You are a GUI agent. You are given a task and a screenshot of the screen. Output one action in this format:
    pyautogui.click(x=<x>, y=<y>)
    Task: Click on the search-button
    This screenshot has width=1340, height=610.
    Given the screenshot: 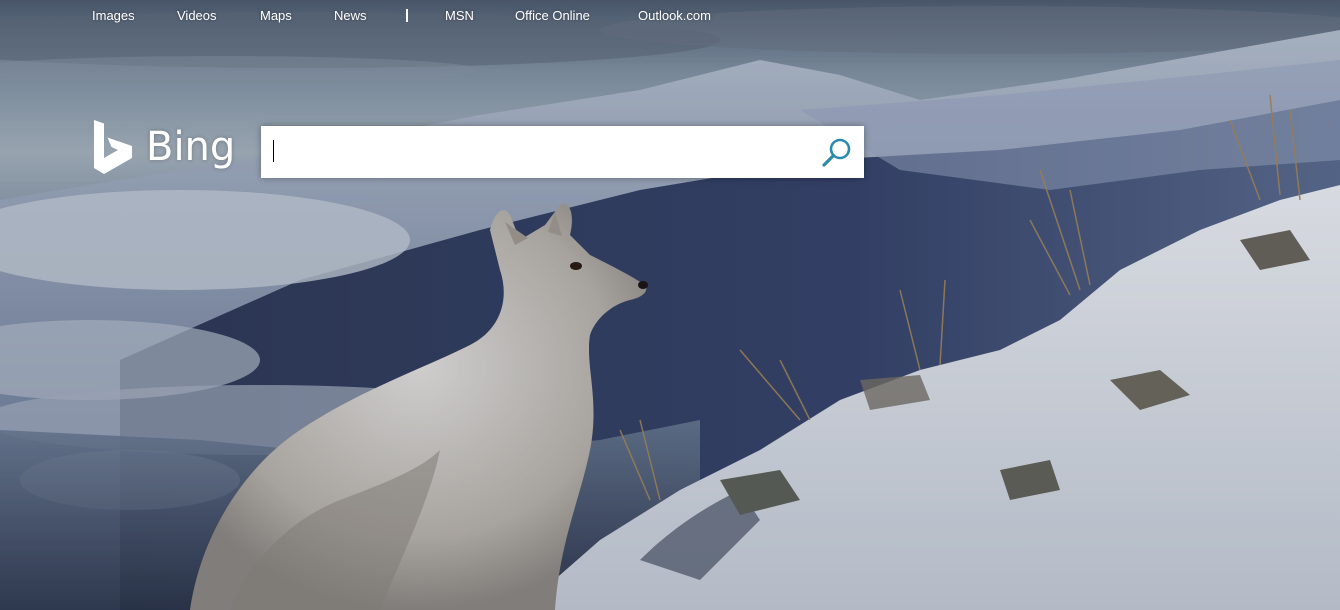 What is the action you would take?
    pyautogui.click(x=837, y=152)
    